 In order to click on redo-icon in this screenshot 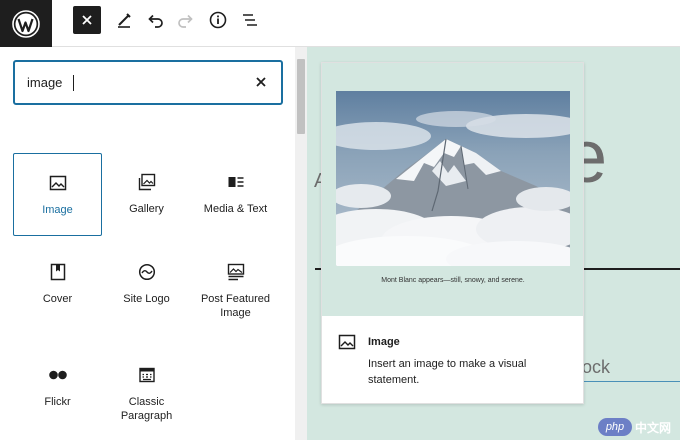, I will do `click(185, 21)`.